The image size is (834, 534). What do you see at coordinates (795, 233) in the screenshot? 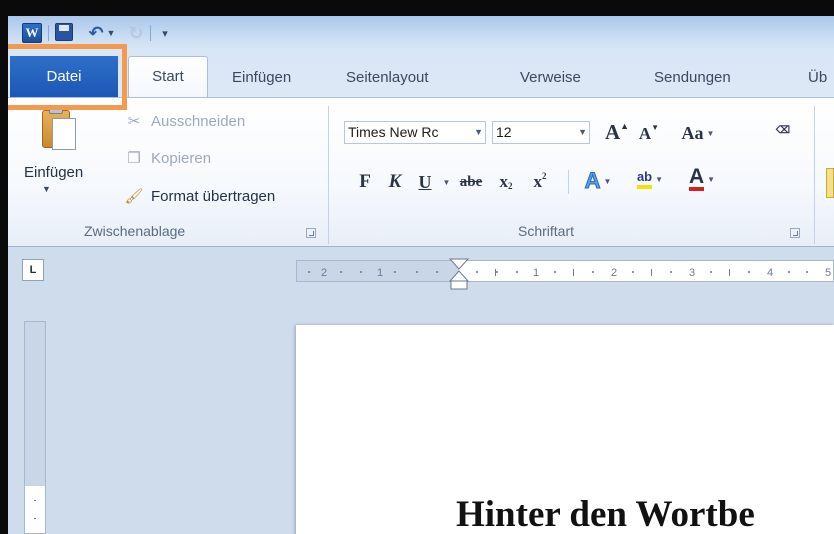
I see `font-launcher-icon` at bounding box center [795, 233].